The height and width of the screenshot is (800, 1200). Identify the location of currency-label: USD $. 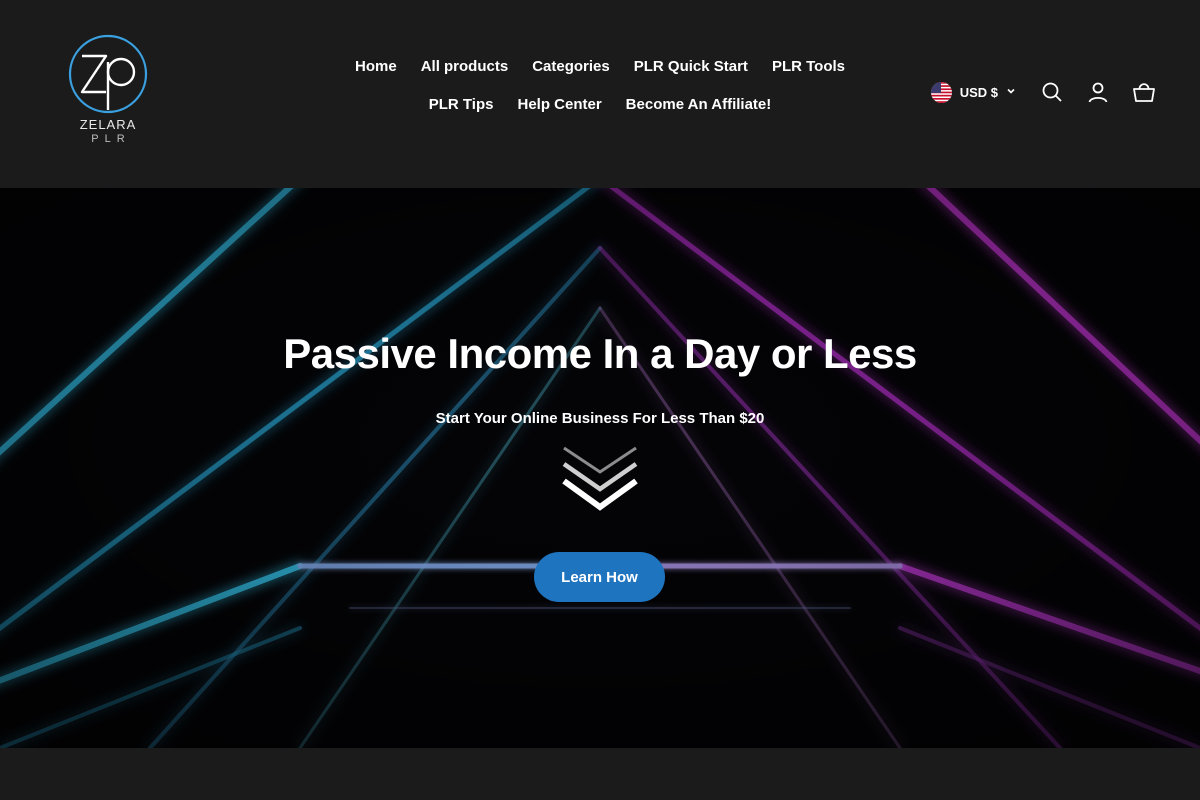
(978, 92).